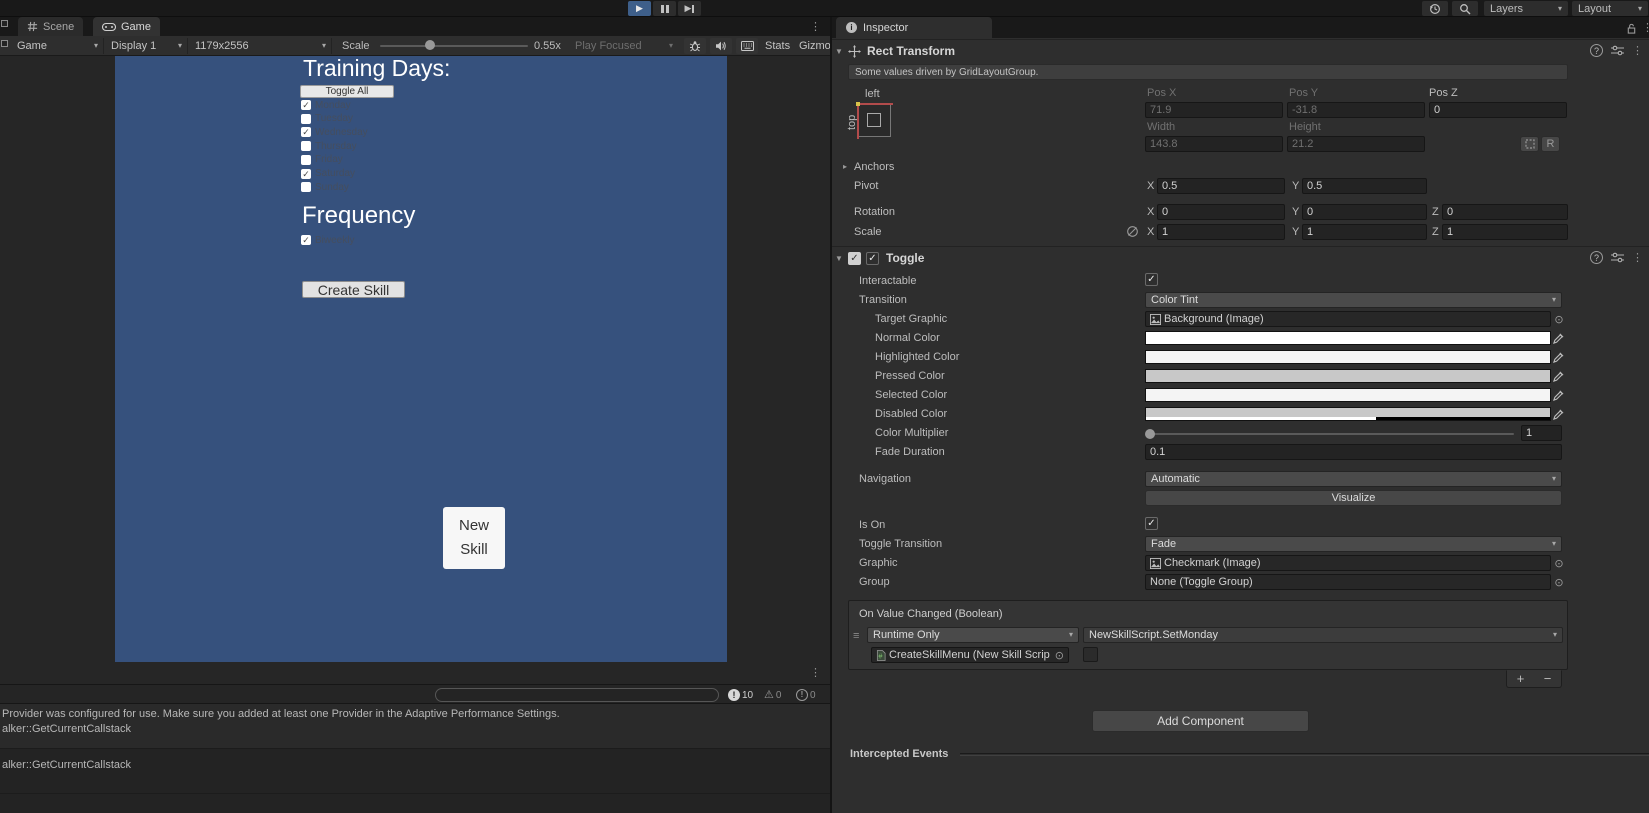 The image size is (1649, 813). Describe the element at coordinates (328, 174) in the screenshot. I see `day-toggle-row: ✓ Saturday` at that location.